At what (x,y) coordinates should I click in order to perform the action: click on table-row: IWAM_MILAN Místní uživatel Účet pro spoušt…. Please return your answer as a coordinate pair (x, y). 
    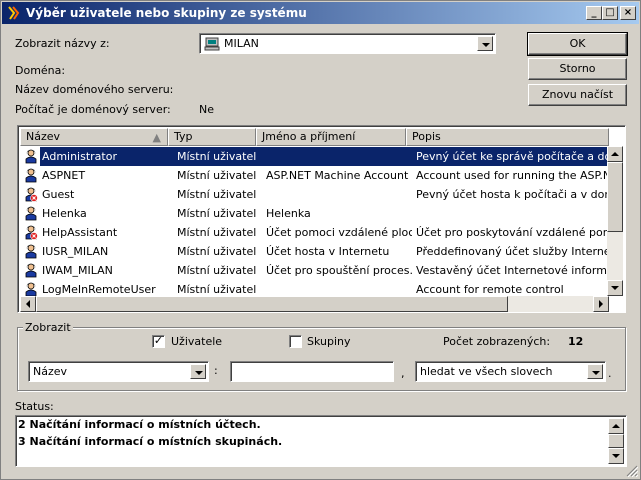
    Looking at the image, I should click on (315, 270).